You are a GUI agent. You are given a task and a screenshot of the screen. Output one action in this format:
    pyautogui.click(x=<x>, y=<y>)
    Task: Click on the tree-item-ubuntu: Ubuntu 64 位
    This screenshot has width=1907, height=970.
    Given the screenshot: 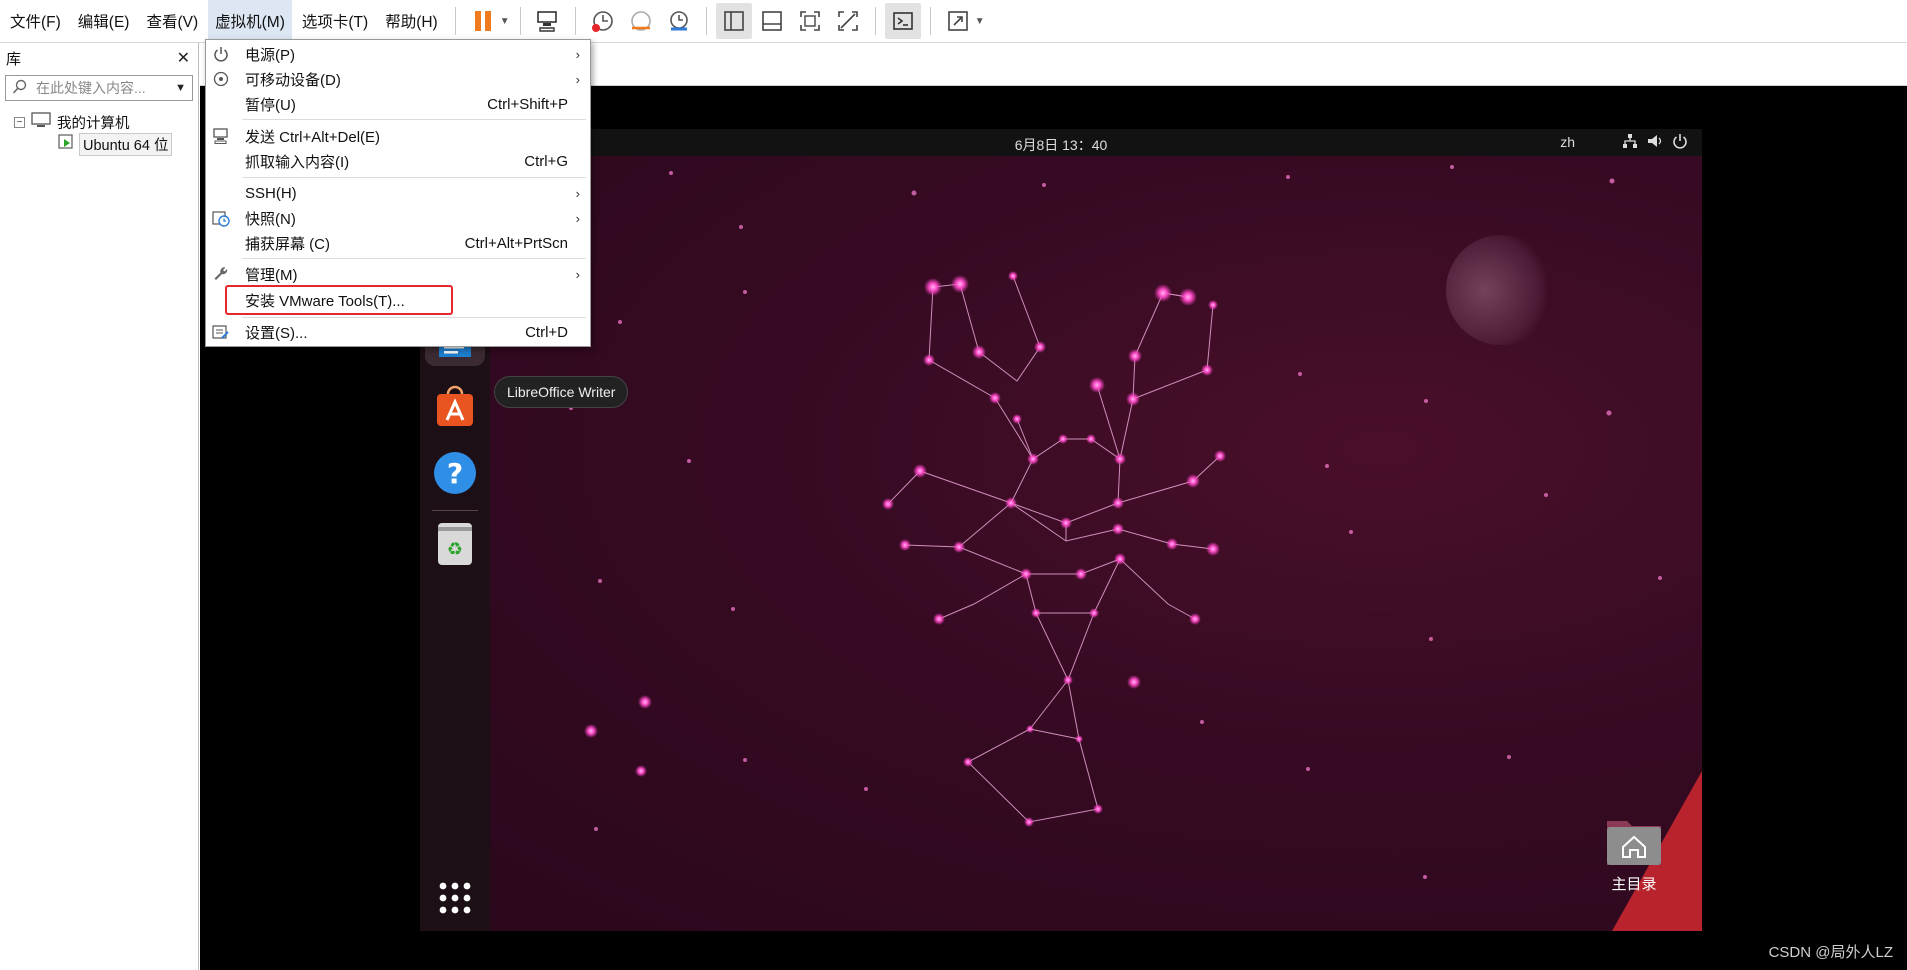 What is the action you would take?
    pyautogui.click(x=99, y=144)
    